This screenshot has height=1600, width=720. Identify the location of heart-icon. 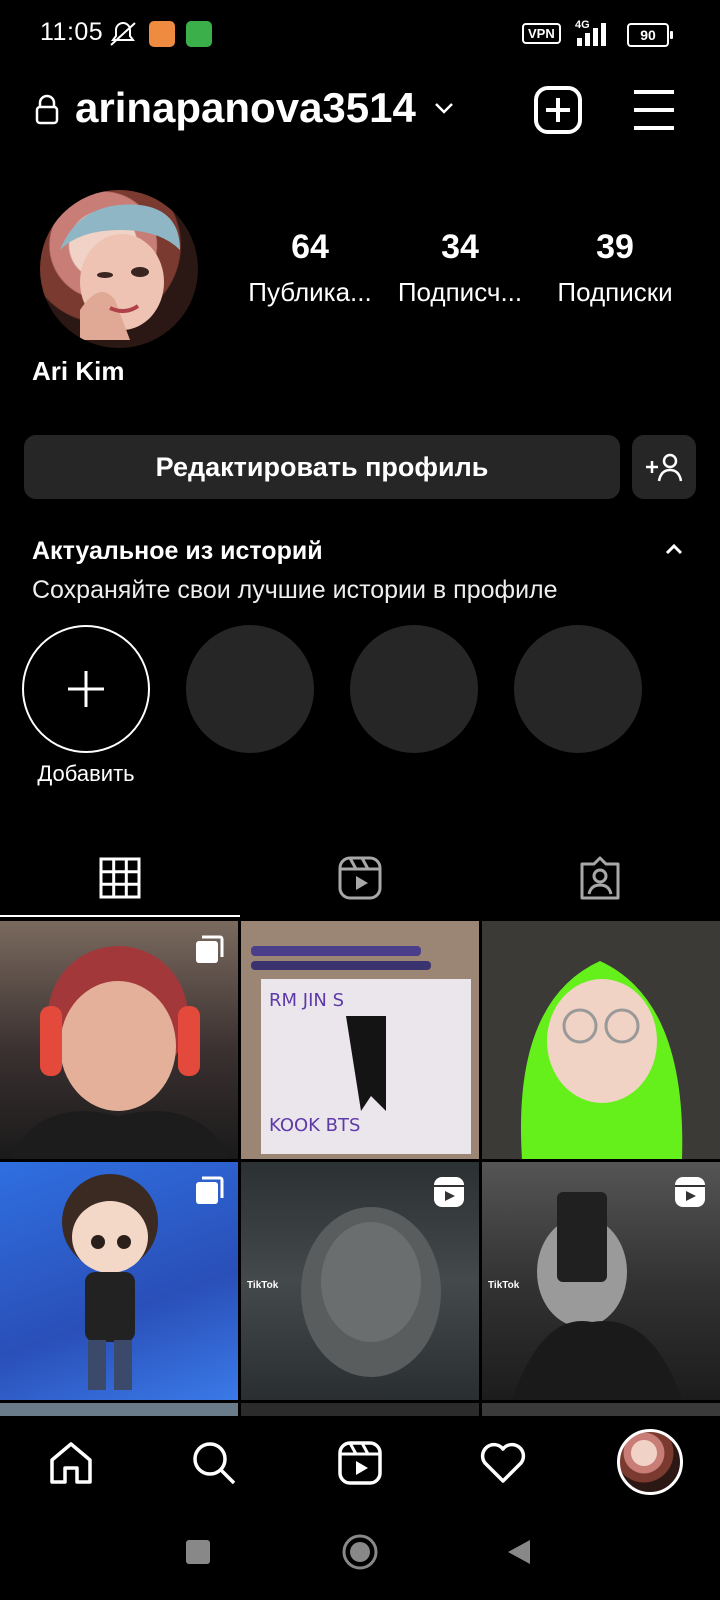
(503, 1462).